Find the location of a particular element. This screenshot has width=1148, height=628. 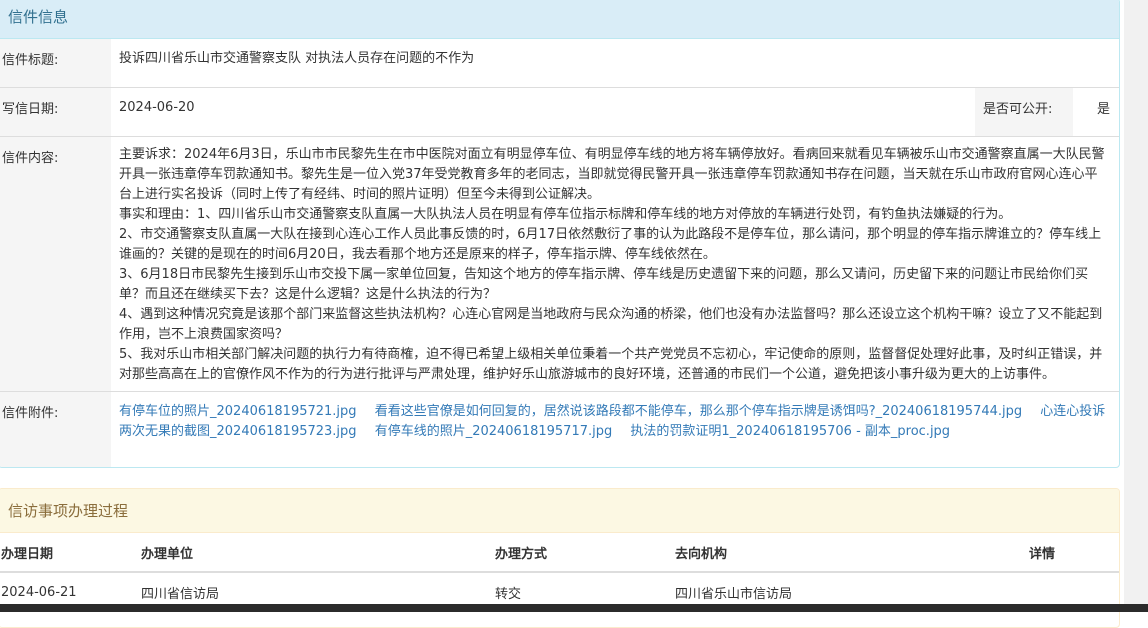

attachment-link: 有停车位的照片_20240618195721.jpg is located at coordinates (238, 411).